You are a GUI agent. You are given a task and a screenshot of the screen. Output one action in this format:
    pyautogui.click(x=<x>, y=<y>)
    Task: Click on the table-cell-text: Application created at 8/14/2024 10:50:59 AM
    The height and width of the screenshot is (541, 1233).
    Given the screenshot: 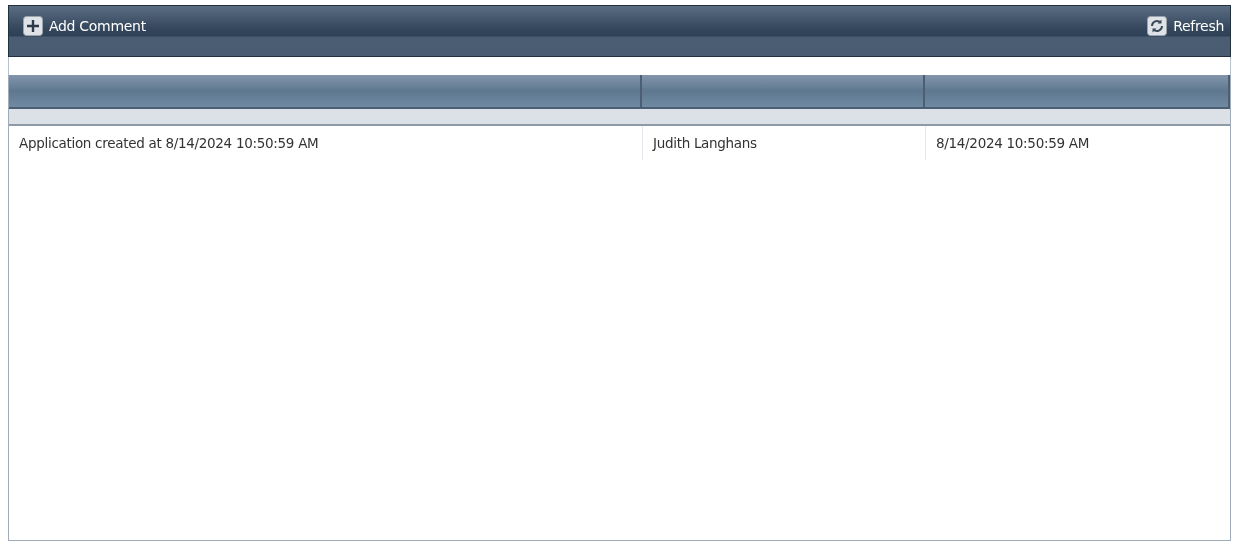 What is the action you would take?
    pyautogui.click(x=169, y=143)
    